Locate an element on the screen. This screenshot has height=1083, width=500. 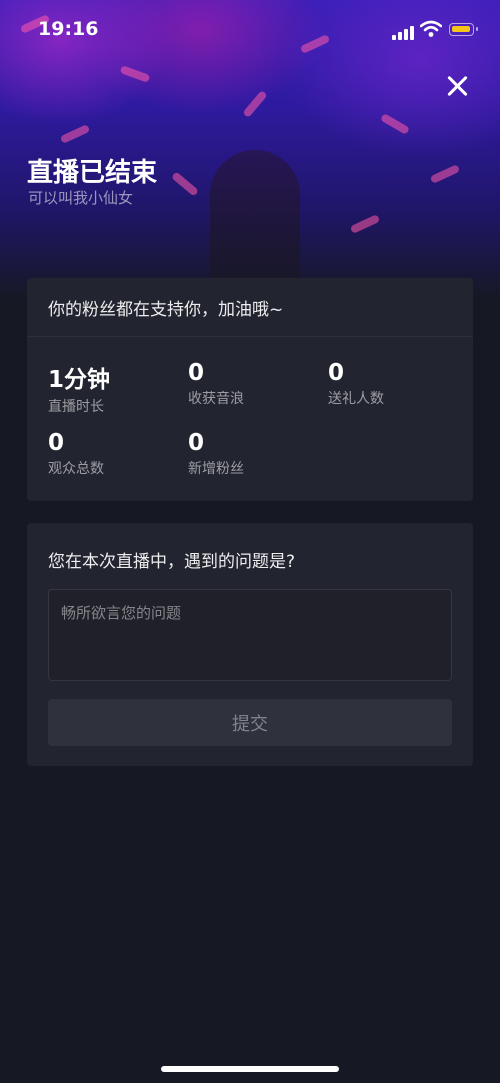
submit-button: 提交 is located at coordinates (250, 722).